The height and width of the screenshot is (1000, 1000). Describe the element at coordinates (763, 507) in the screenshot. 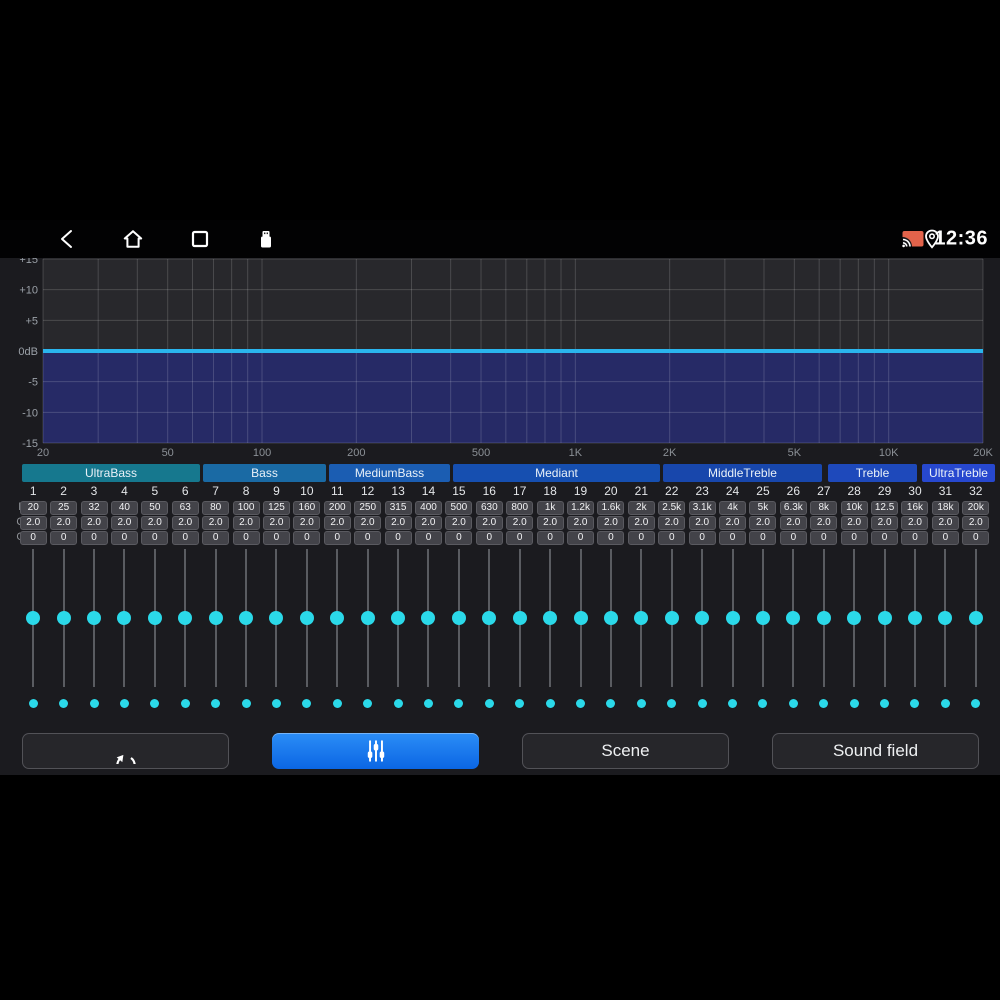

I see `band-freq-value-cell: 5k` at that location.